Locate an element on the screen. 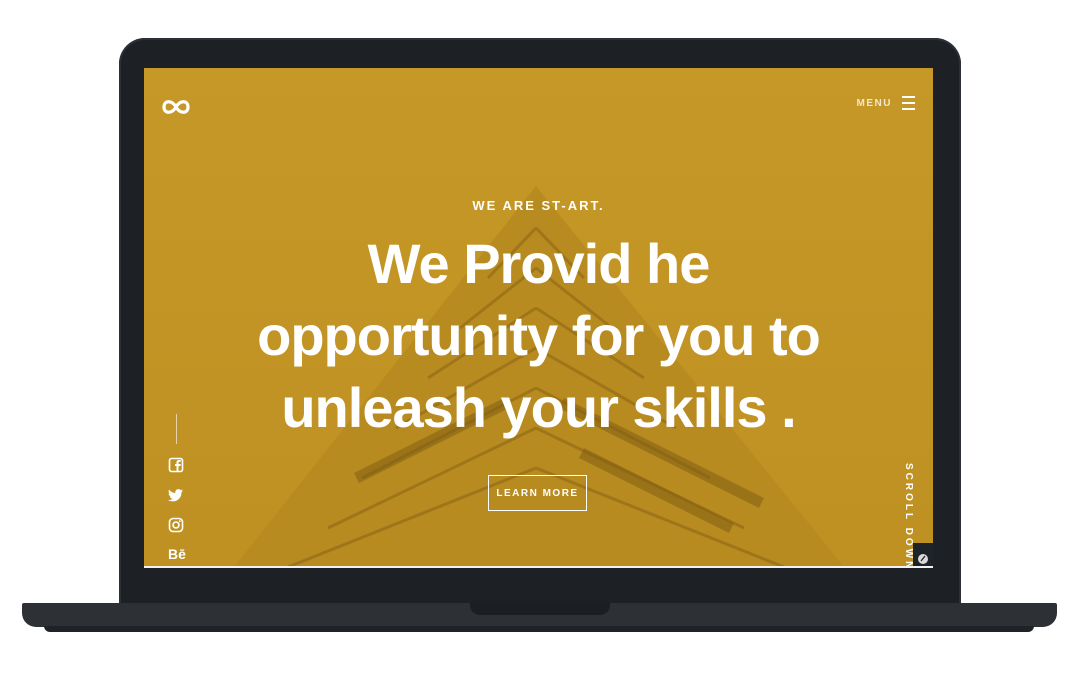 The height and width of the screenshot is (686, 1080). learn-more-button: LEARN MORE is located at coordinates (537, 493).